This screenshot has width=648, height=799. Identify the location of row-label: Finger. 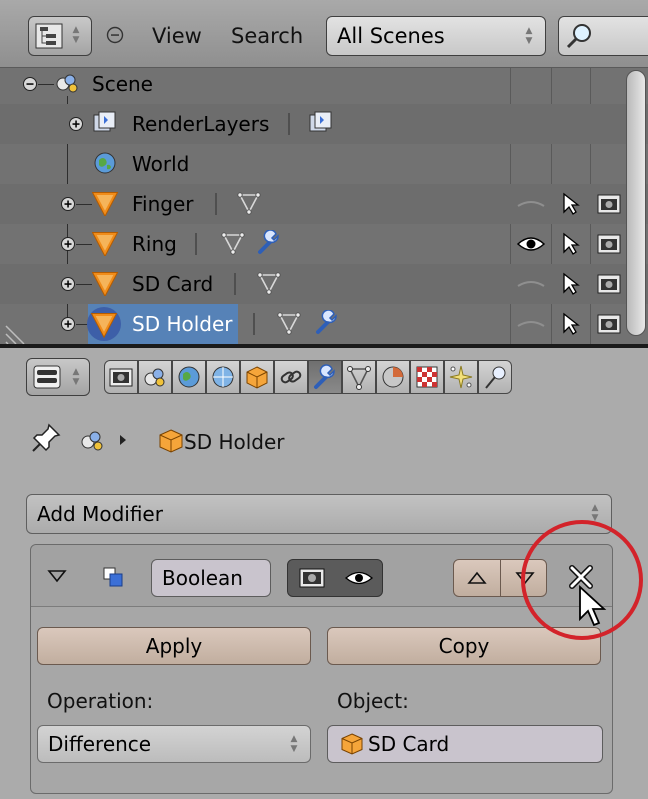
(163, 204).